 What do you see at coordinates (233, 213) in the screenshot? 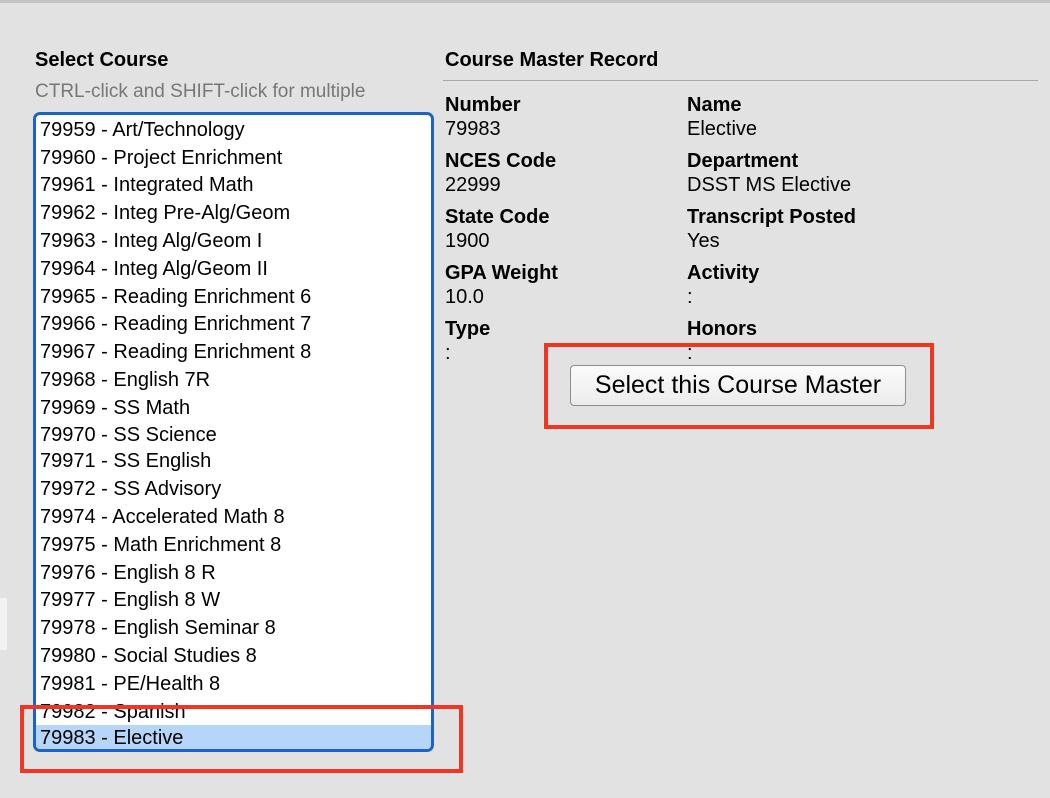
I see `course-option: 79962 - Integ Pre-Alg/Geom` at bounding box center [233, 213].